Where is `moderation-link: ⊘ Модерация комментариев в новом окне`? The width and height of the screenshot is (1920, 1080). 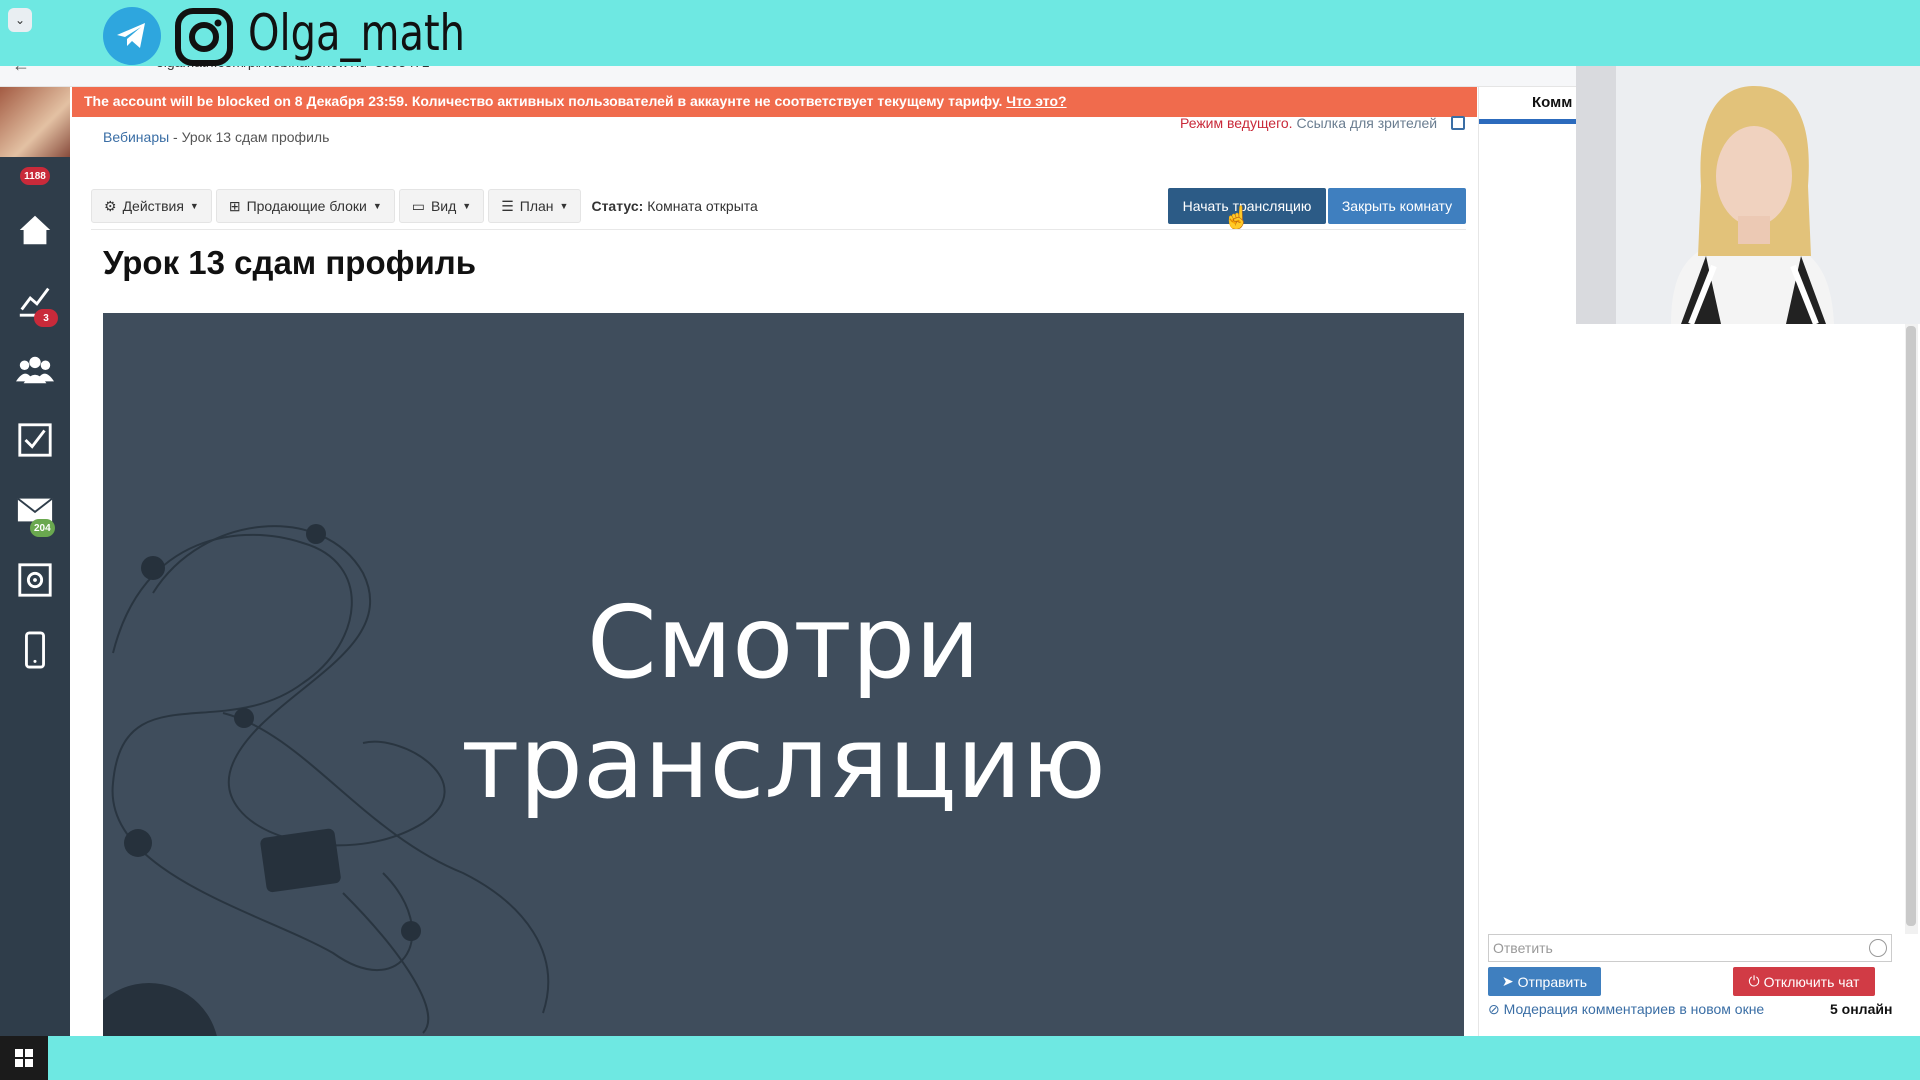 moderation-link: ⊘ Модерация комментариев в новом окне is located at coordinates (1626, 1009).